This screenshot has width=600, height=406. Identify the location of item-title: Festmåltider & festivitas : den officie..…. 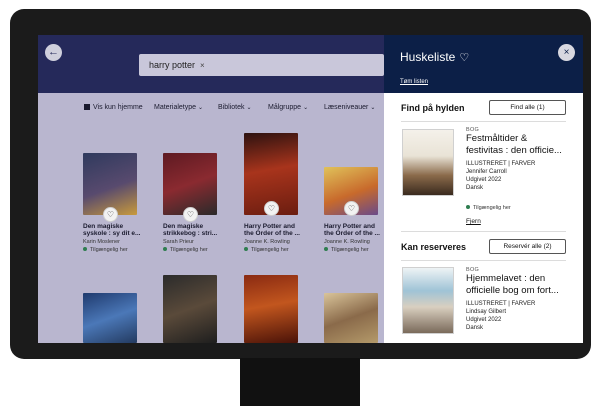
(516, 145).